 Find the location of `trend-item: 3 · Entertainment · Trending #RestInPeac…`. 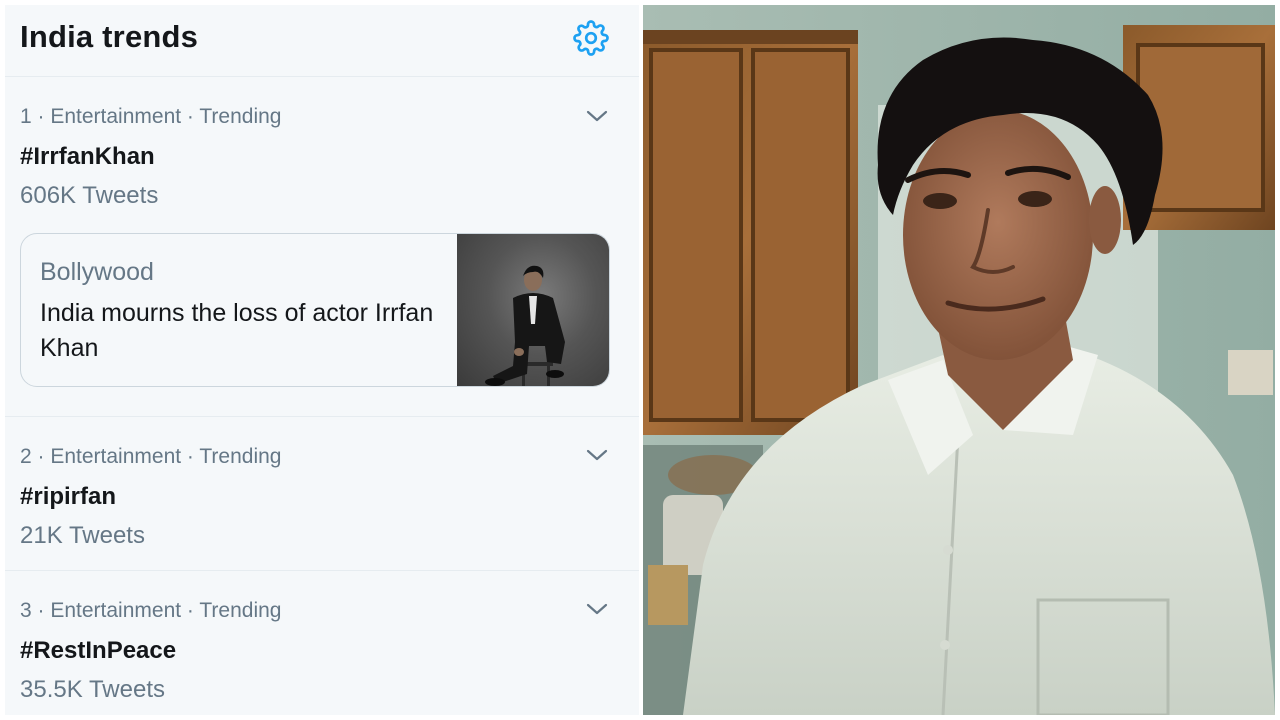

trend-item: 3 · Entertainment · Trending #RestInPeac… is located at coordinates (322, 643).